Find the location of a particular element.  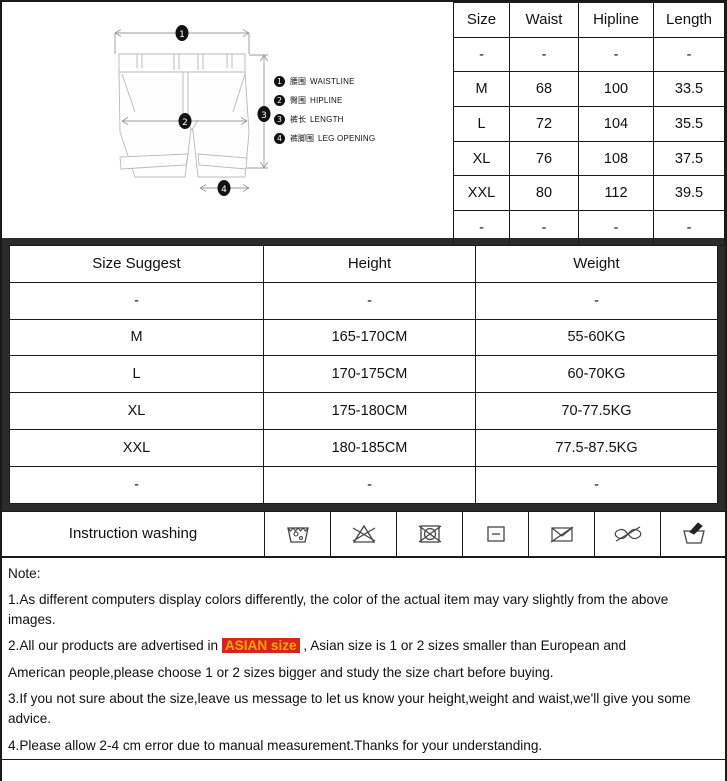

legend-label-cn-length: 裤长 is located at coordinates (298, 119).